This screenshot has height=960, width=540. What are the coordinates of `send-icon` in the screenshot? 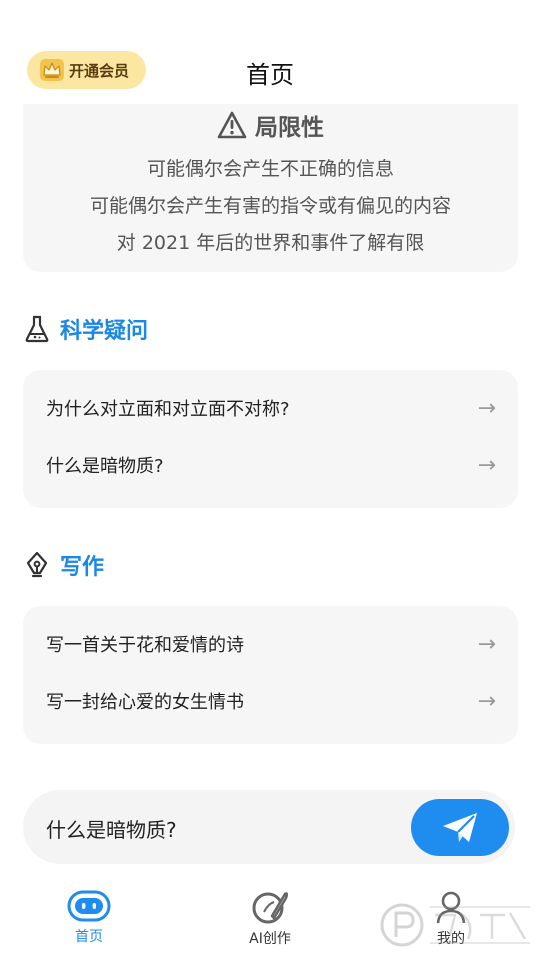 It's located at (460, 827).